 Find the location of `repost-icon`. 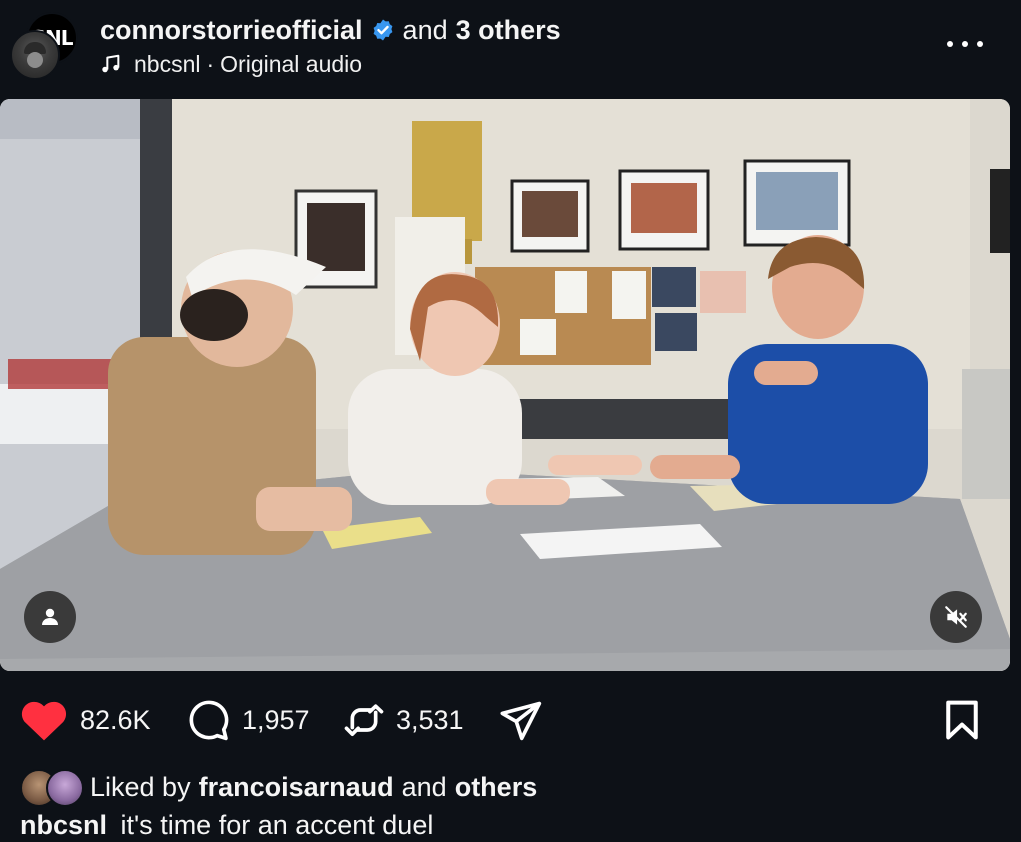

repost-icon is located at coordinates (364, 720).